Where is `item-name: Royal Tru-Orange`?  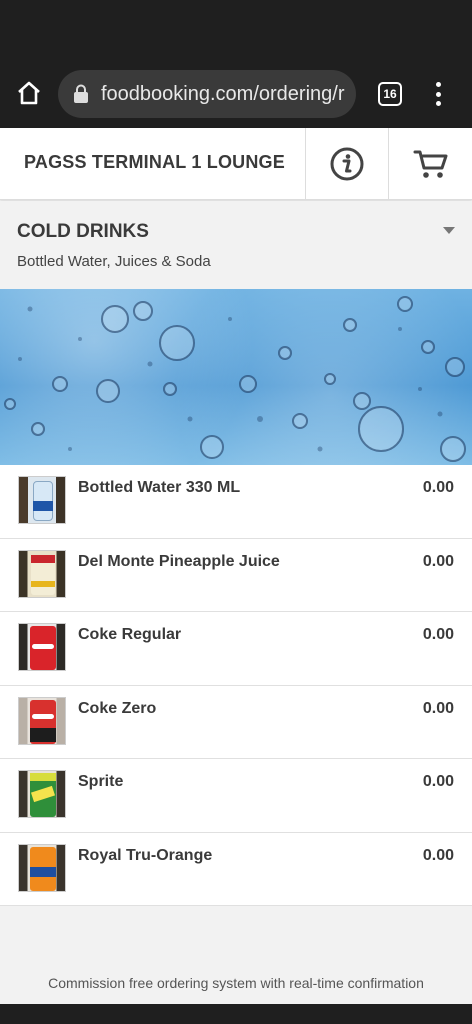 item-name: Royal Tru-Orange is located at coordinates (145, 855).